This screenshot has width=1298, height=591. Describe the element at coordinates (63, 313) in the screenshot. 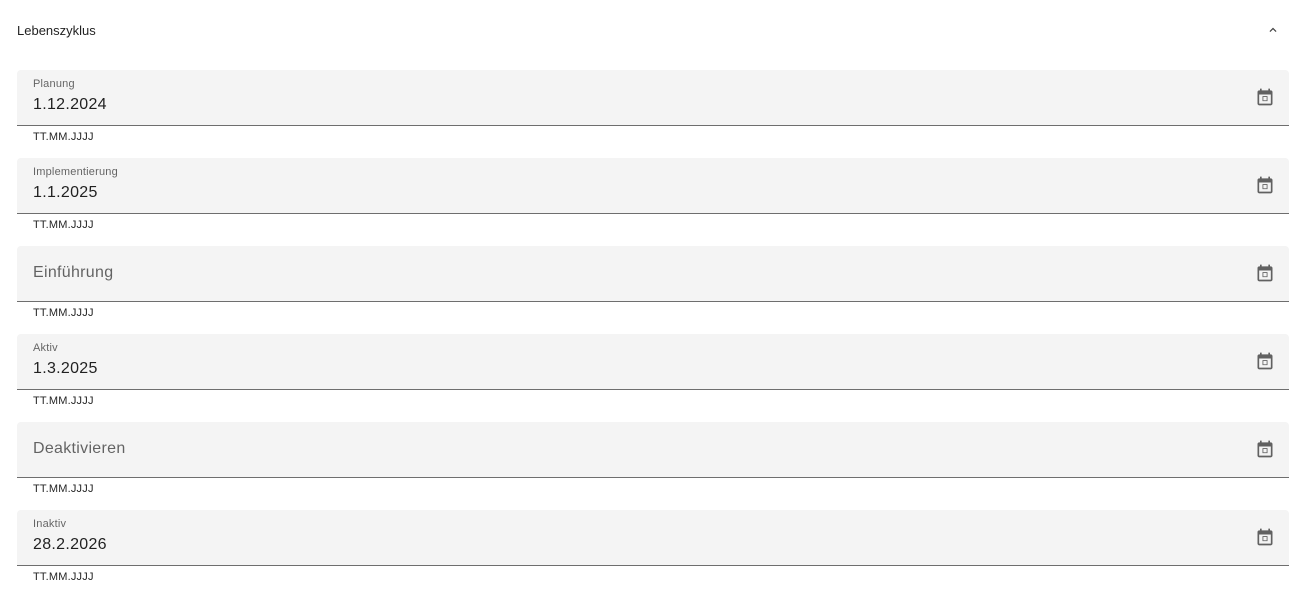

I see `einfuehrung-hint: TT.MM.JJJJ` at that location.